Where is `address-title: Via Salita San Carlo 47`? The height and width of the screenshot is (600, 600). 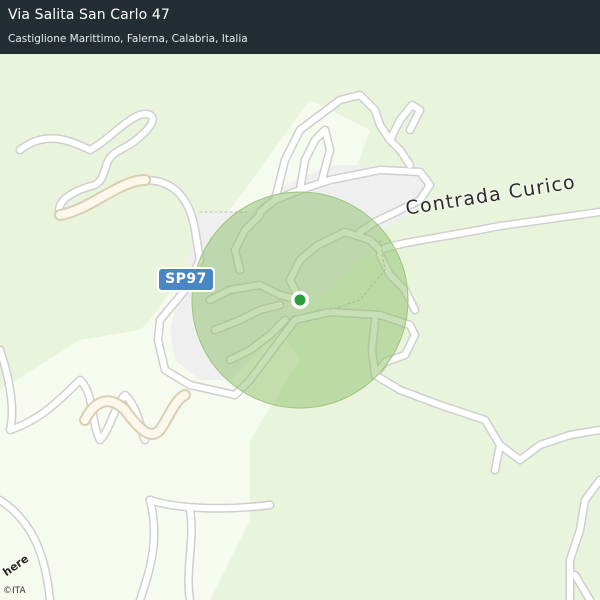 address-title: Via Salita San Carlo 47 is located at coordinates (89, 15).